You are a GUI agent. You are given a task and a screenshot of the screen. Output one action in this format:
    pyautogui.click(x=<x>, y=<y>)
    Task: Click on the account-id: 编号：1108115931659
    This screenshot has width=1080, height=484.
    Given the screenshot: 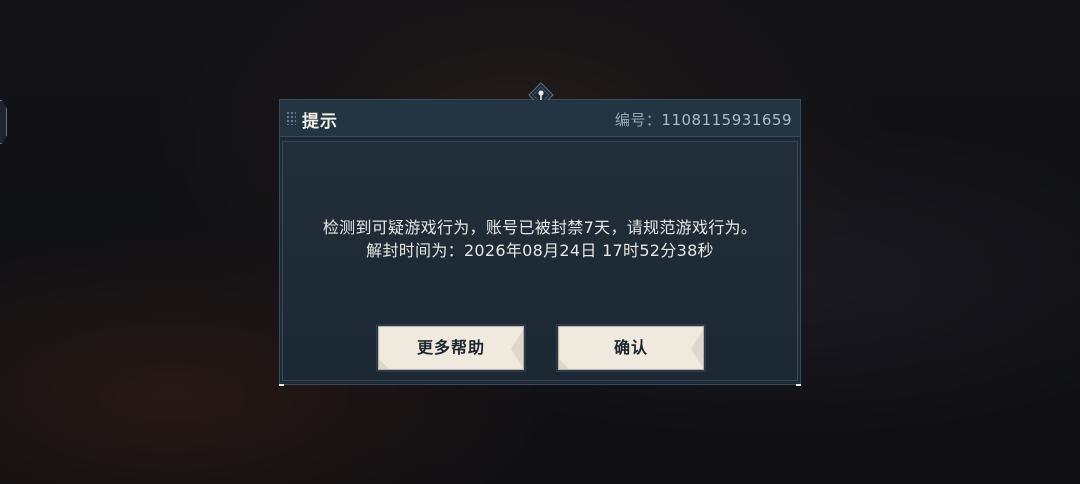 What is the action you would take?
    pyautogui.click(x=703, y=119)
    